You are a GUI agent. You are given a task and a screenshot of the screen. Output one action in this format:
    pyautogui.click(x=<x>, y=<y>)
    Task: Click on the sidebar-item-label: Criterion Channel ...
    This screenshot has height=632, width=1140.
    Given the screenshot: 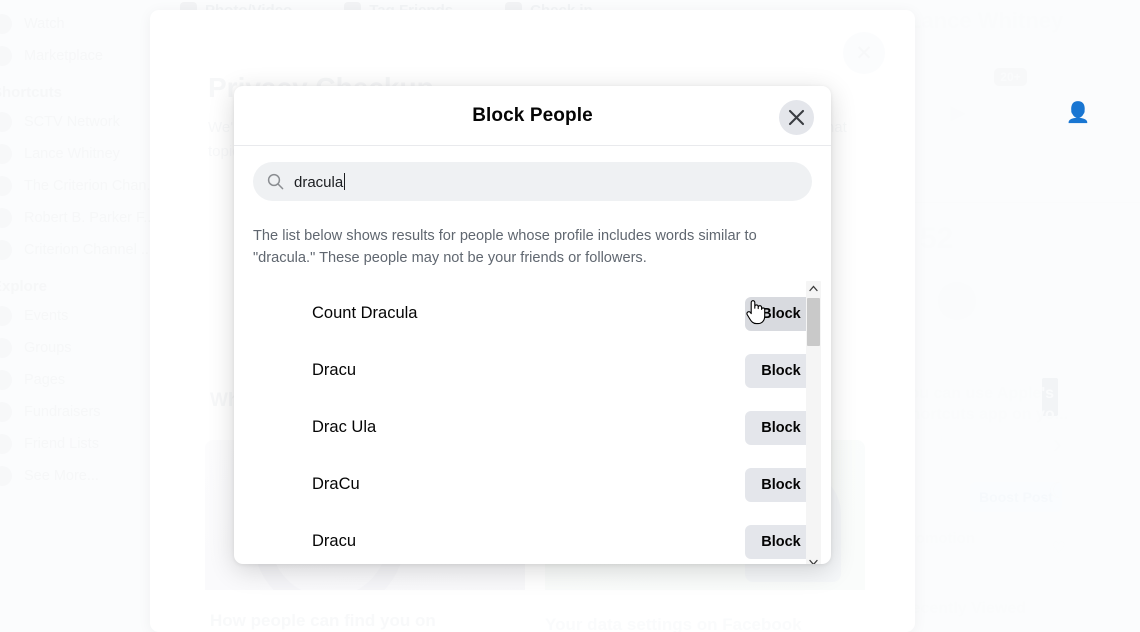 What is the action you would take?
    pyautogui.click(x=88, y=250)
    